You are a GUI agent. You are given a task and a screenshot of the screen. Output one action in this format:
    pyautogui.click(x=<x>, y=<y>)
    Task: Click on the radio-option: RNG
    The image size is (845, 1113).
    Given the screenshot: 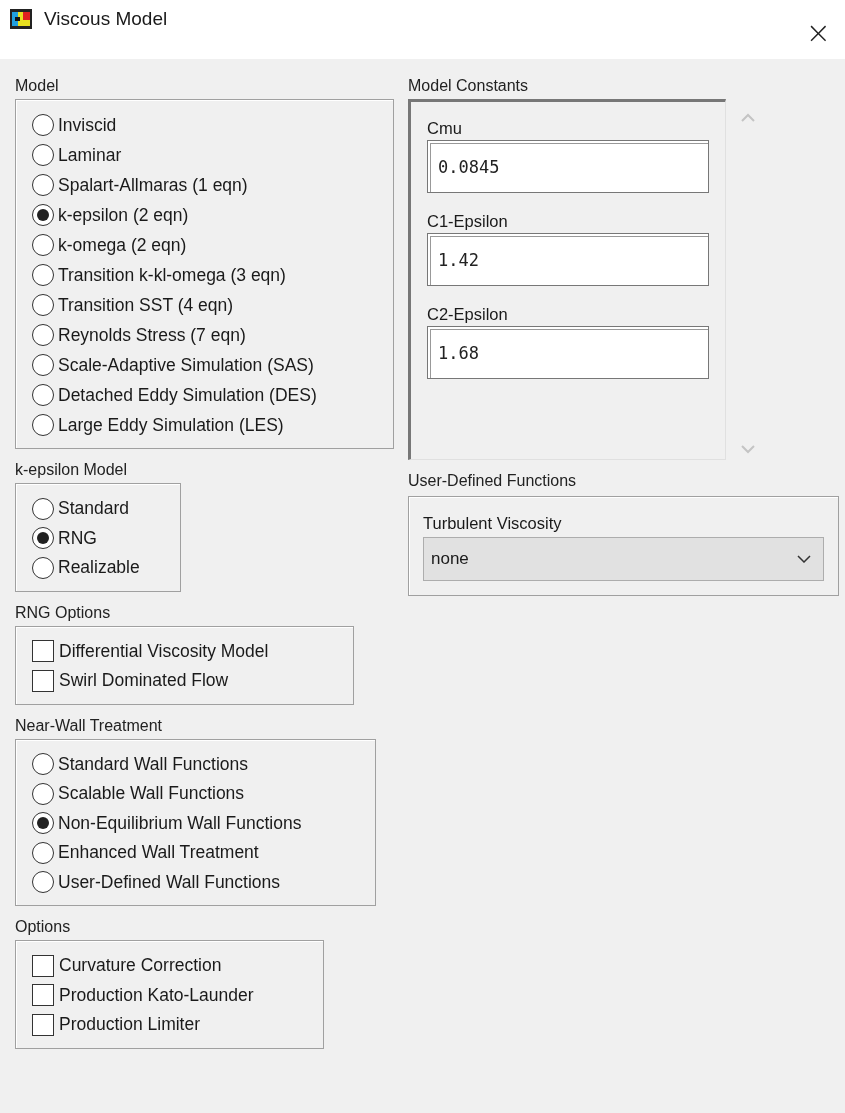 What is the action you would take?
    pyautogui.click(x=101, y=538)
    